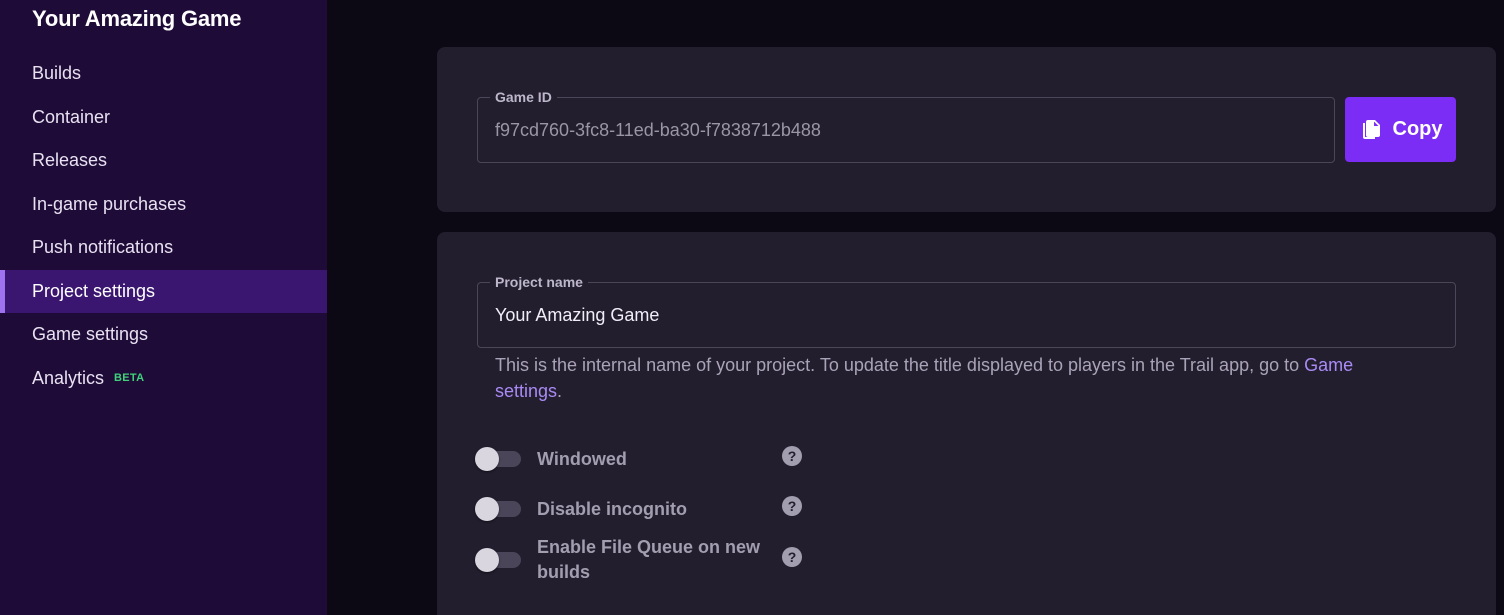 The image size is (1504, 615). Describe the element at coordinates (163, 379) in the screenshot. I see `sidebar-item-analytics: Analytics BETA` at that location.